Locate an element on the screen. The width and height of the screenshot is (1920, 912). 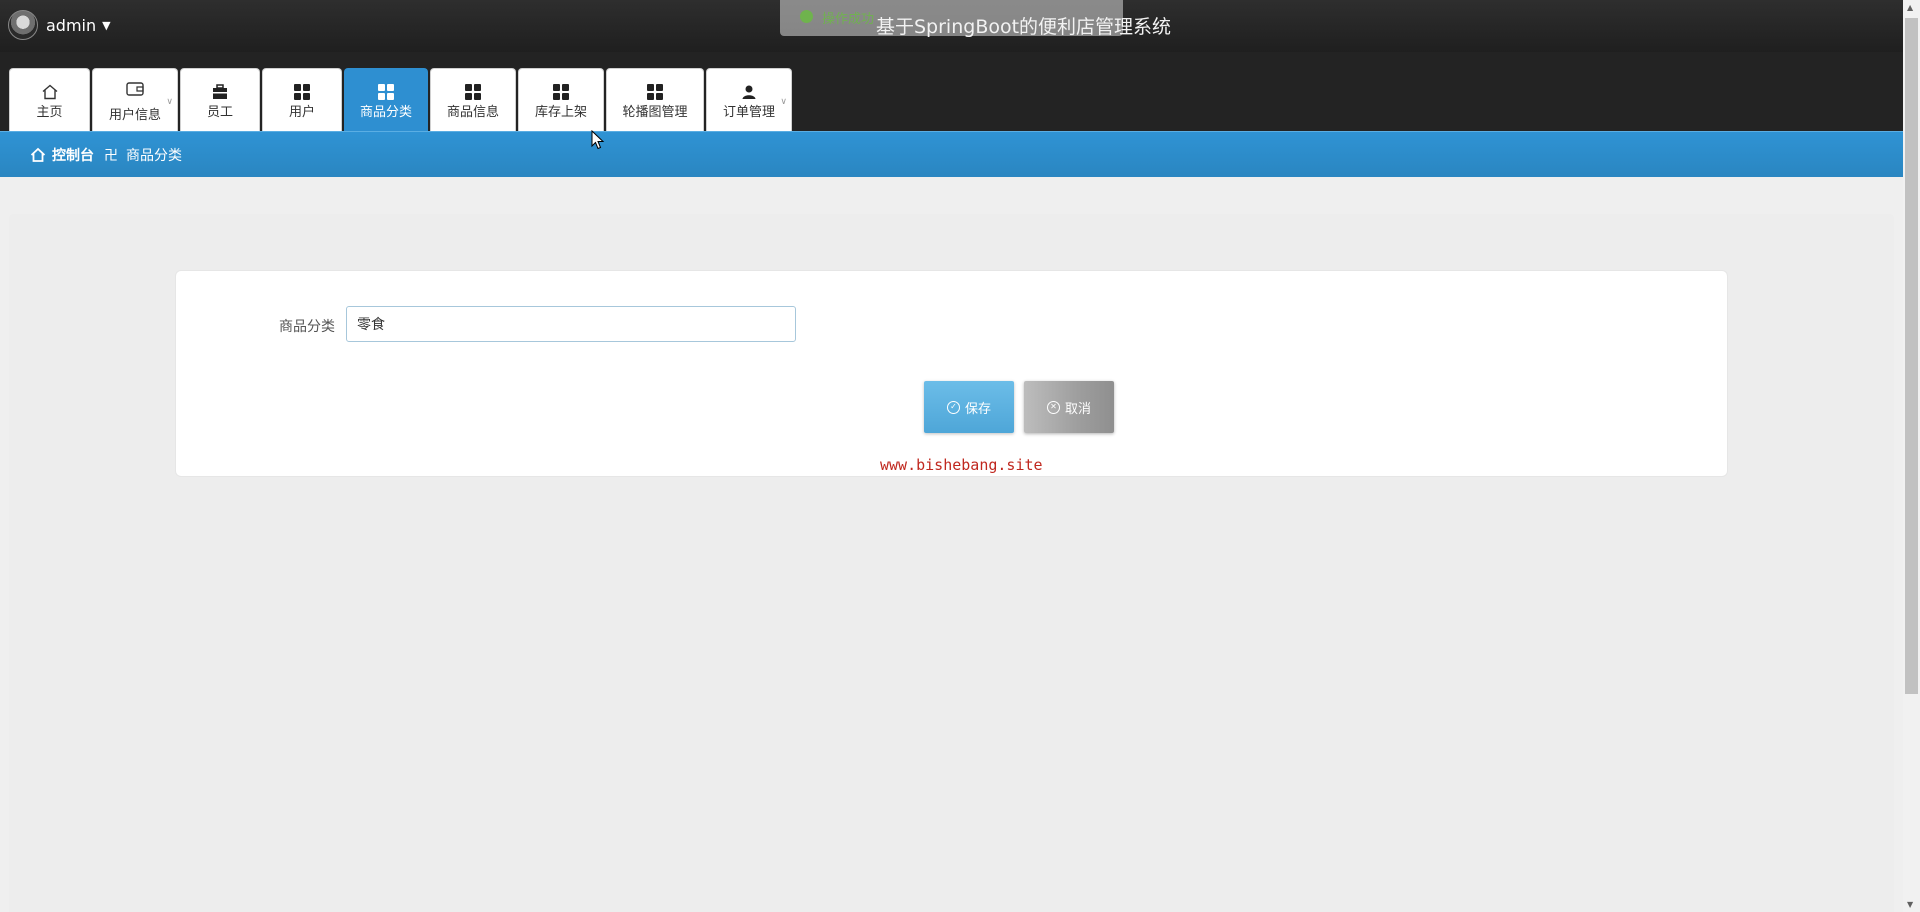
person-icon is located at coordinates (749, 92).